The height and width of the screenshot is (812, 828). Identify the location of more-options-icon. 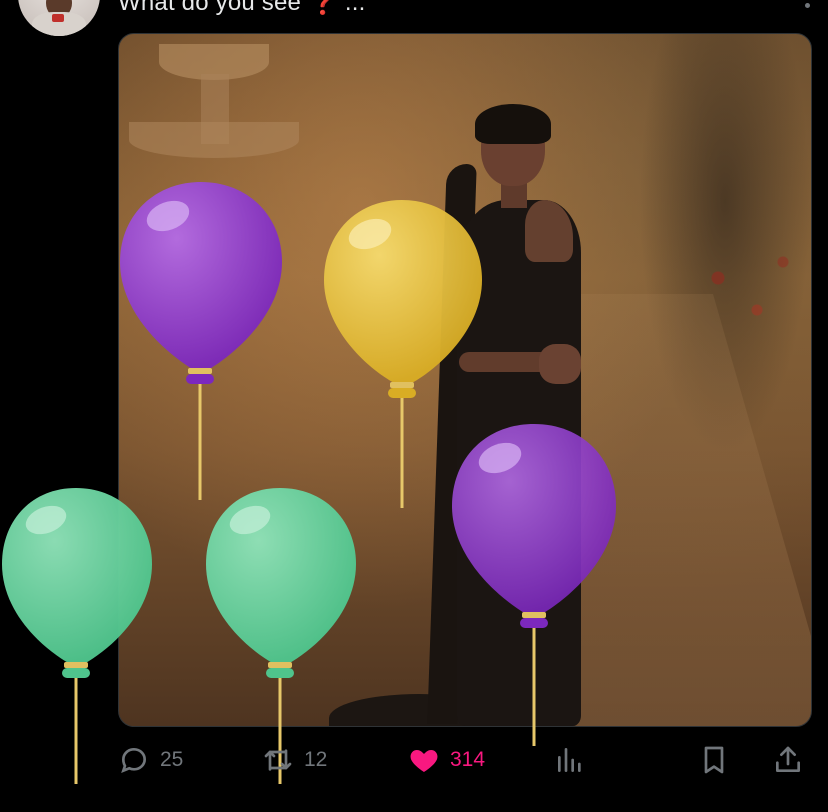
(808, 9).